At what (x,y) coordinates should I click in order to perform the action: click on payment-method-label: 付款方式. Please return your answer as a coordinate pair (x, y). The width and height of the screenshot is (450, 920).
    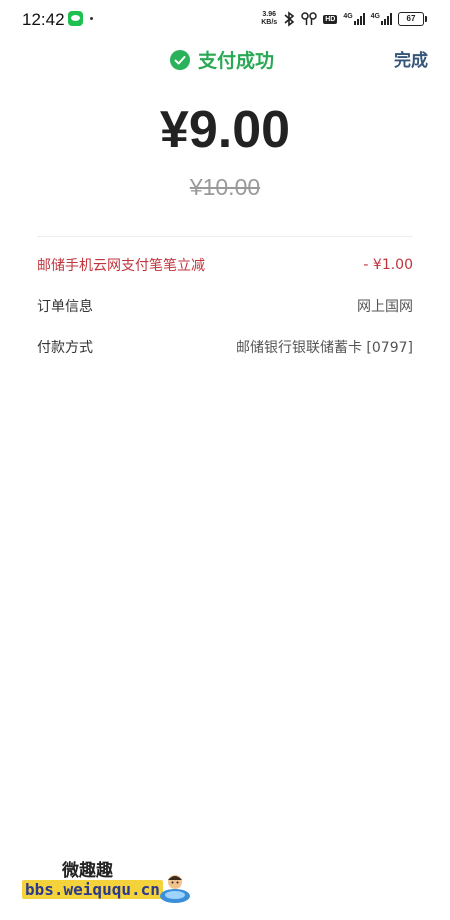
    Looking at the image, I should click on (65, 348).